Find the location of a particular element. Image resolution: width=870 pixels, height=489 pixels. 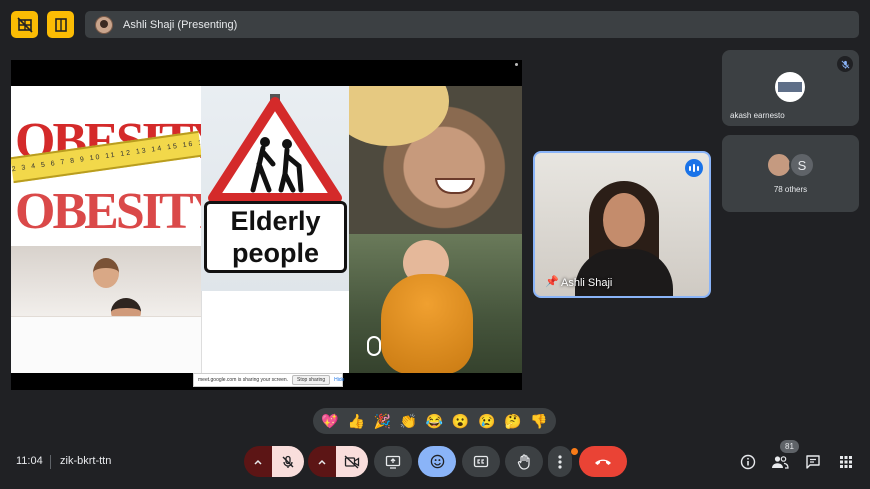

akash-avatar is located at coordinates (790, 87).